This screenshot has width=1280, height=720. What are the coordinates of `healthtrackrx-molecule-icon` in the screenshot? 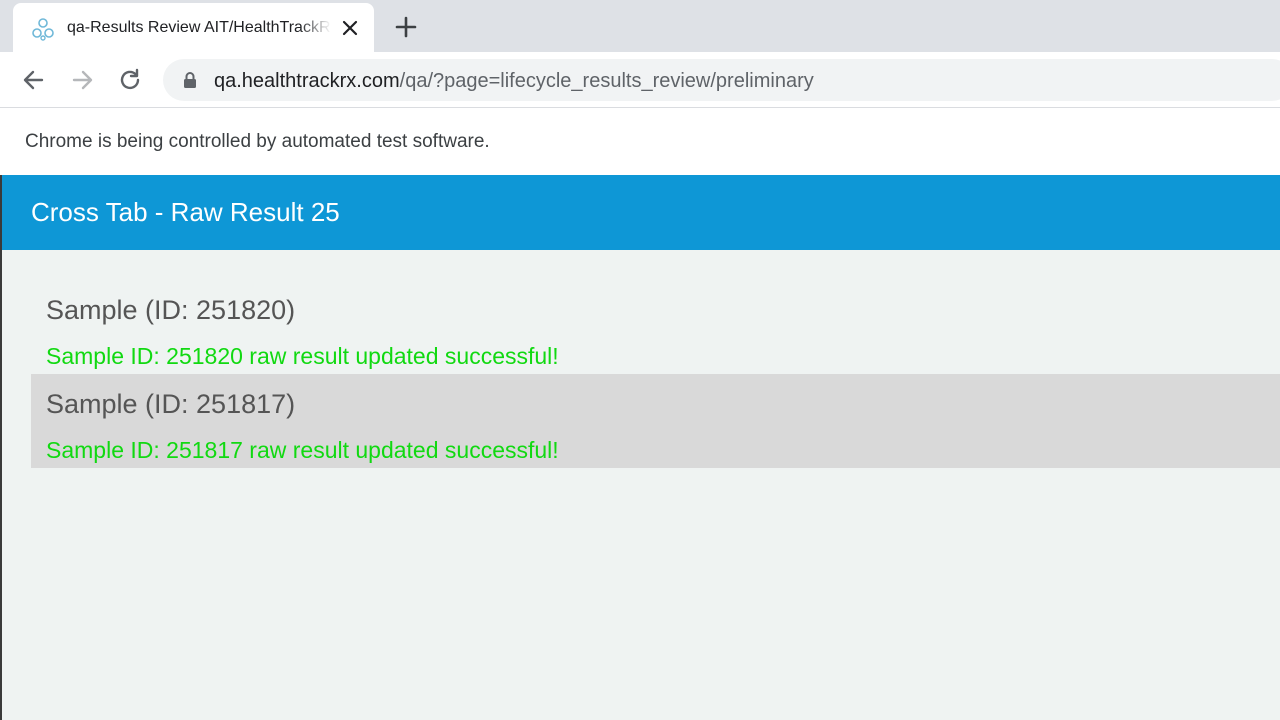 It's located at (43, 29).